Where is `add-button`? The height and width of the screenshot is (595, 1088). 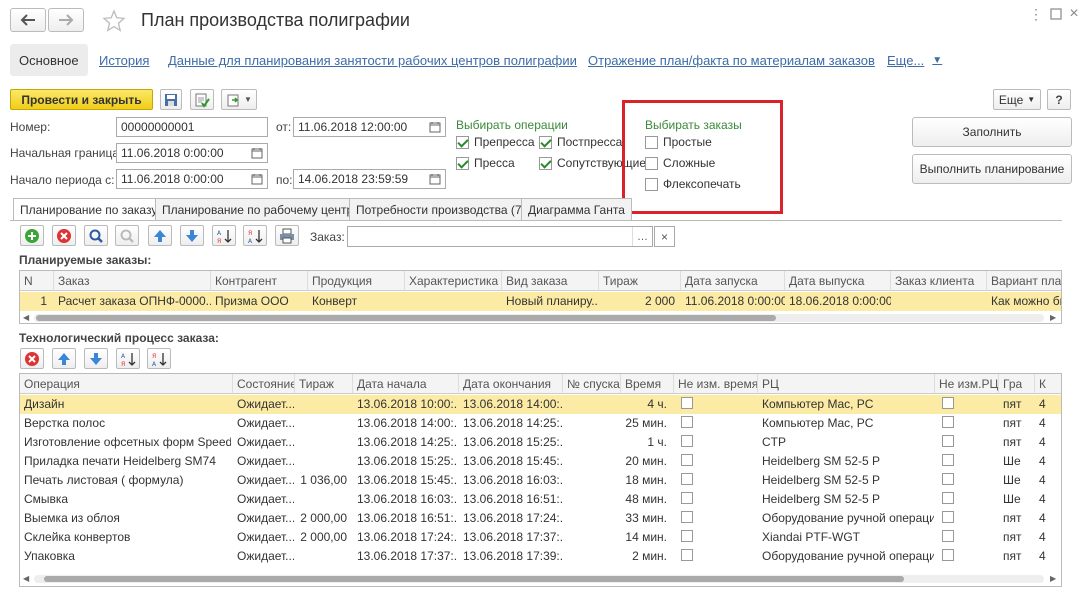
add-button is located at coordinates (32, 235).